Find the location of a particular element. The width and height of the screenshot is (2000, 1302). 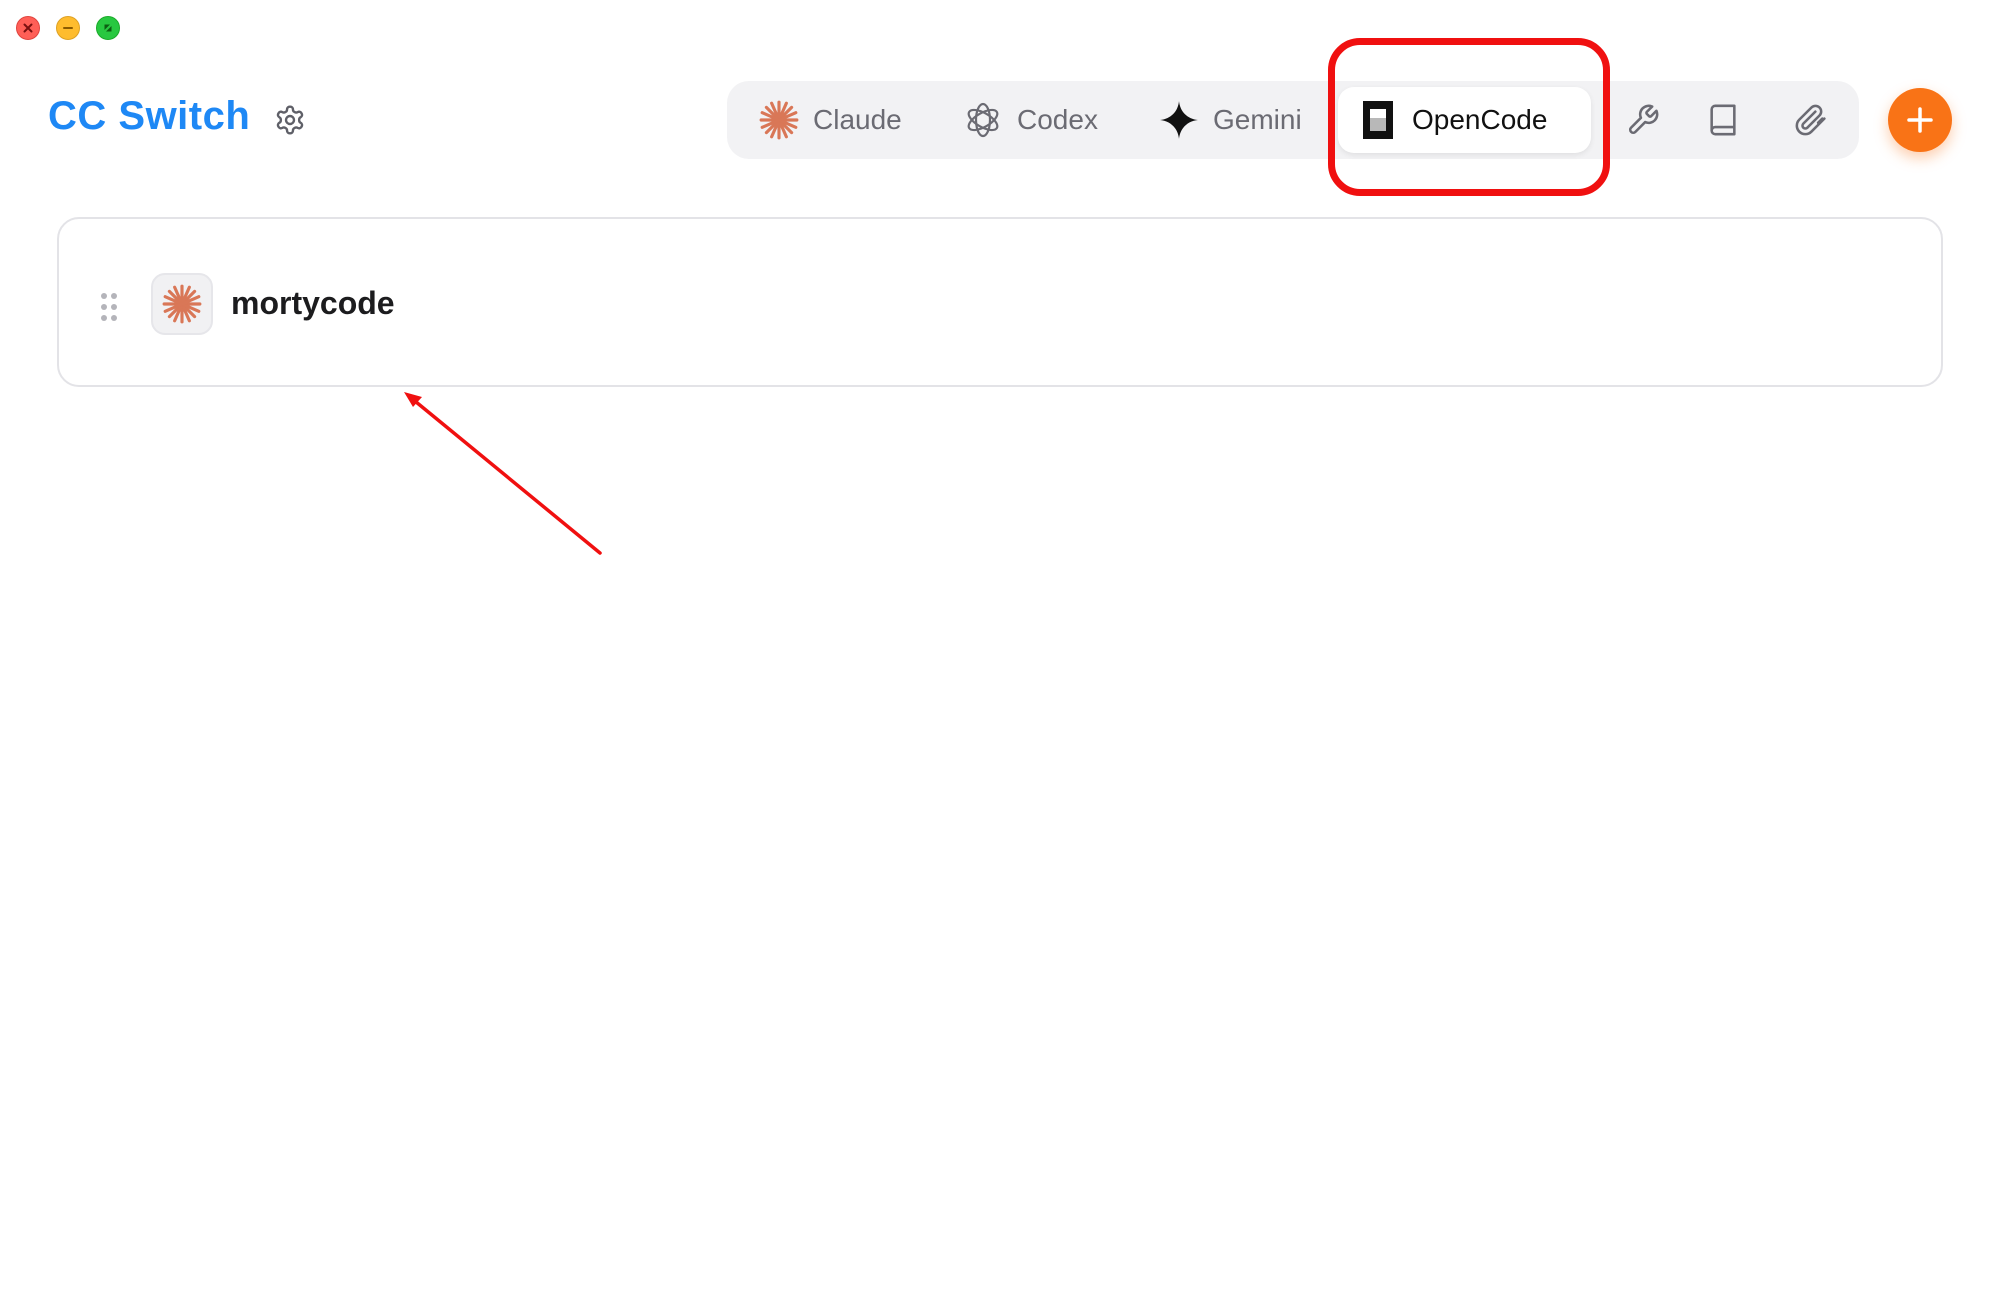

tools-button is located at coordinates (1643, 120).